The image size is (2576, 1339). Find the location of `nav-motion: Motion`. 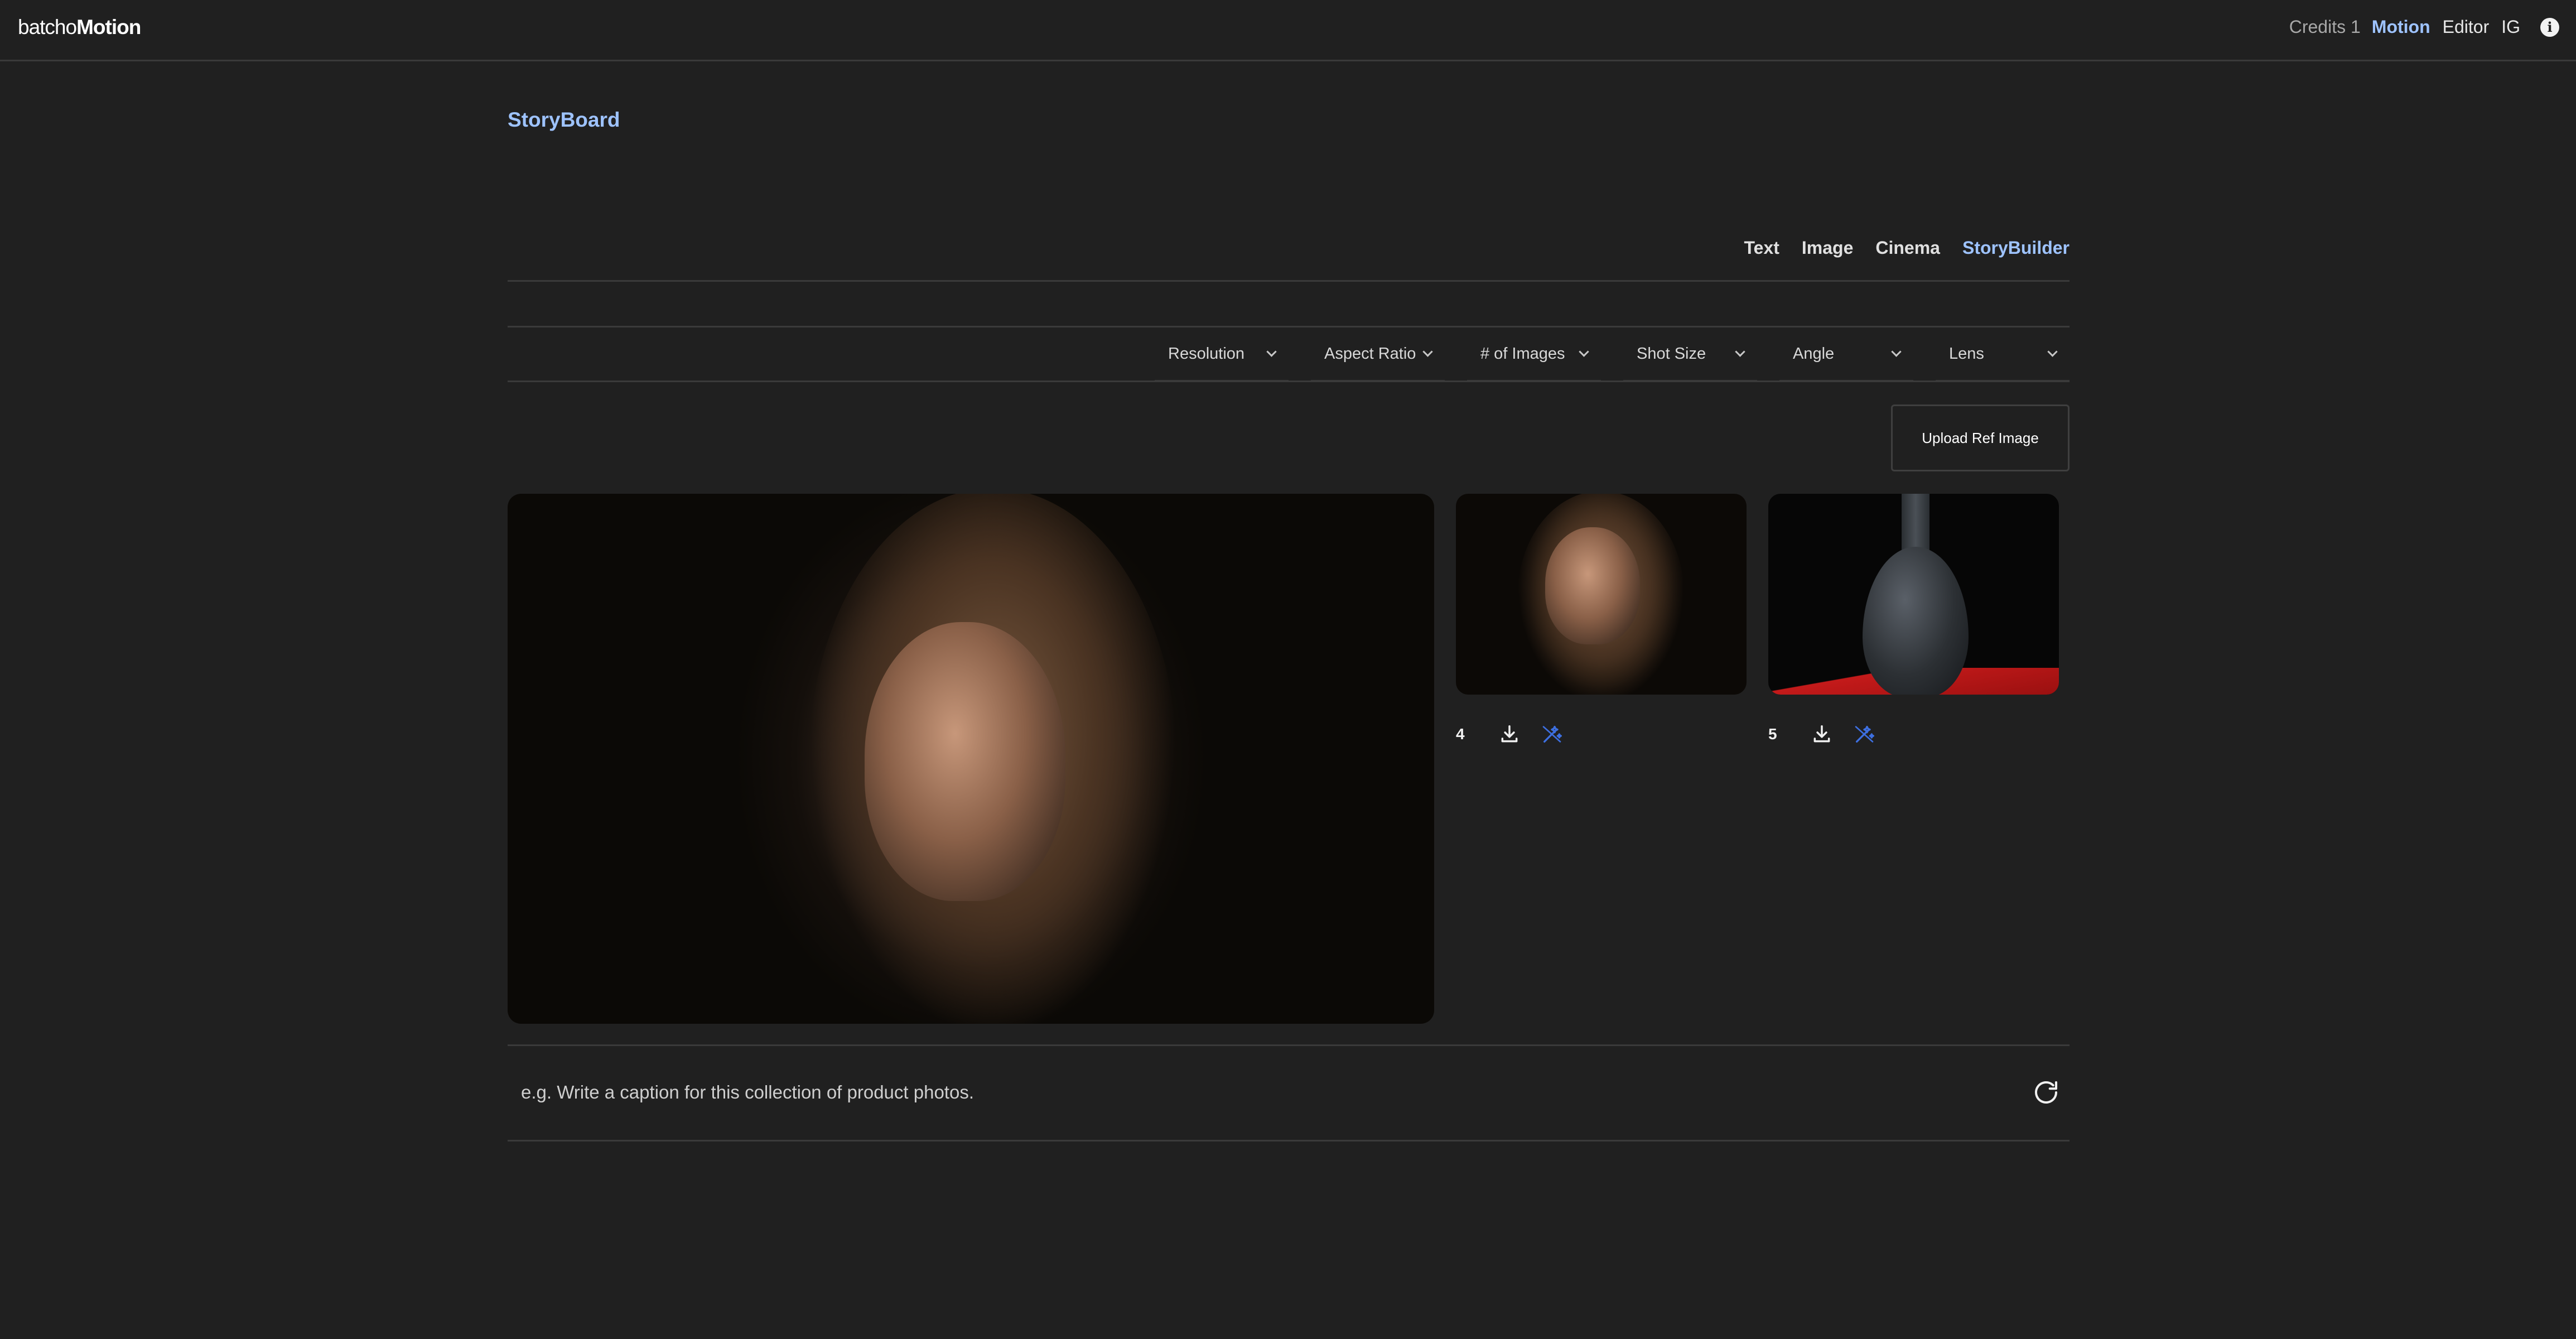

nav-motion: Motion is located at coordinates (2401, 27).